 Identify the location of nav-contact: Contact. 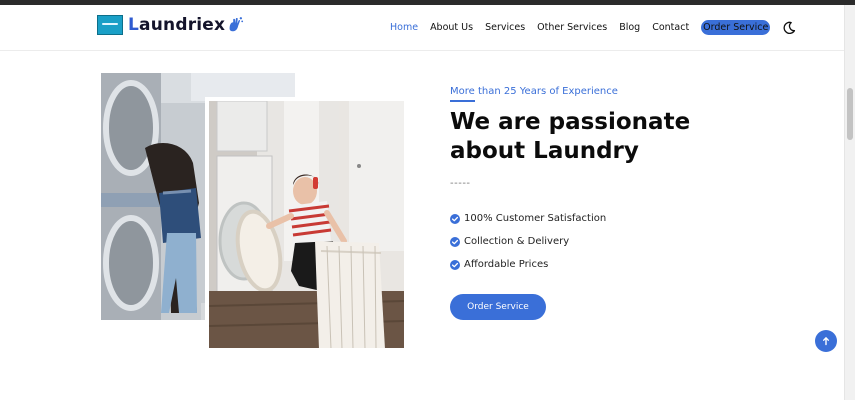
(670, 27).